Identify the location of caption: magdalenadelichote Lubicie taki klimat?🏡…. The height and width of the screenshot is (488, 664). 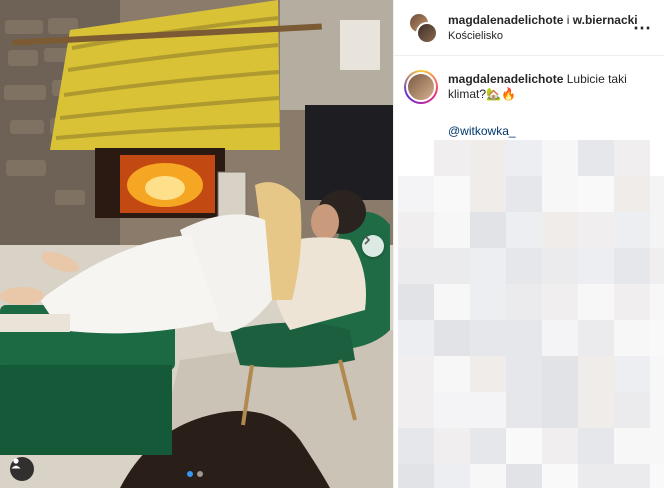
(529, 97).